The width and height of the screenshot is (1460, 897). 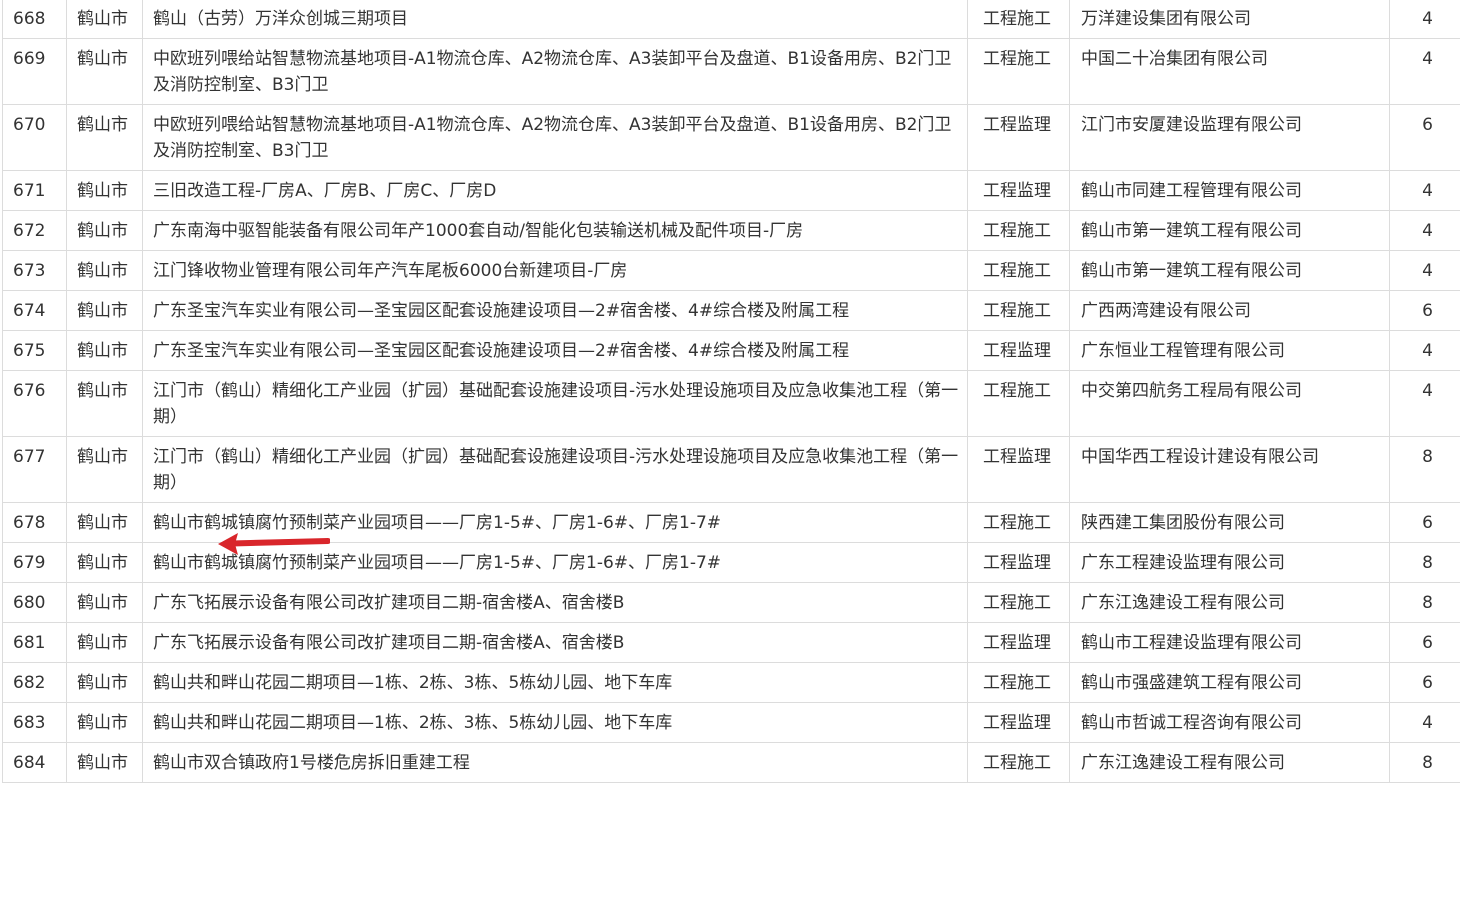 I want to click on company-name-cell: 鹤山市哲诚工程咨询有限公司, so click(x=1229, y=722).